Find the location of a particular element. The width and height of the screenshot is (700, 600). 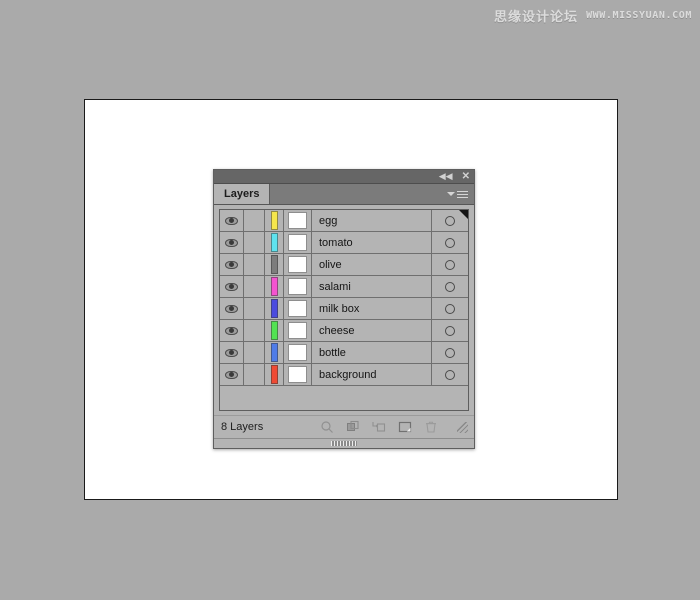

layers-list-empty-area is located at coordinates (344, 398).